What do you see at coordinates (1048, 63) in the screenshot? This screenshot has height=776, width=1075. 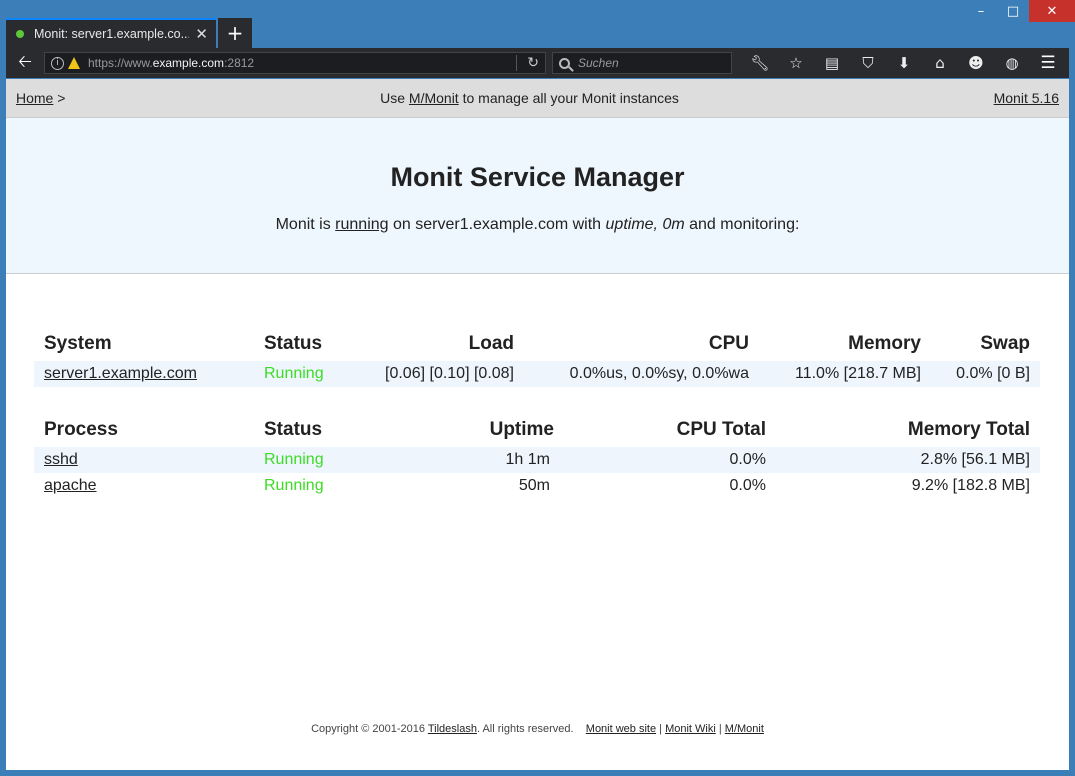 I see `hamburger-menu-icon: ☰` at bounding box center [1048, 63].